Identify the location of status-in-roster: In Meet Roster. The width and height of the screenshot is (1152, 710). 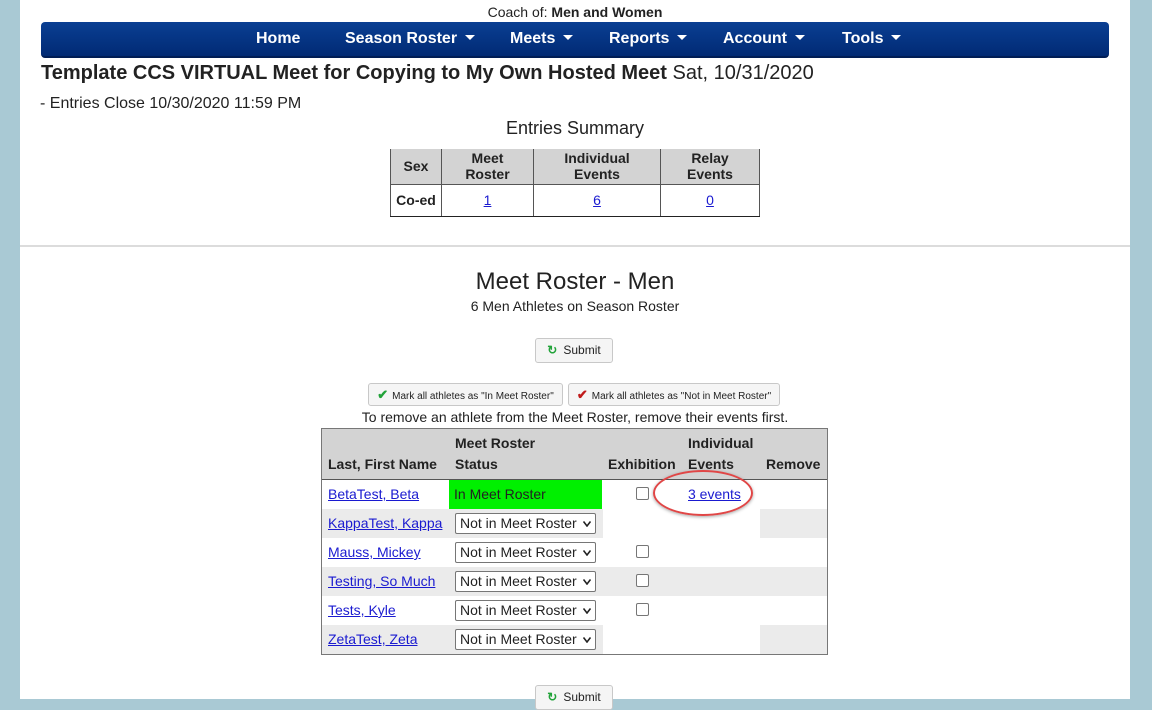
(525, 494).